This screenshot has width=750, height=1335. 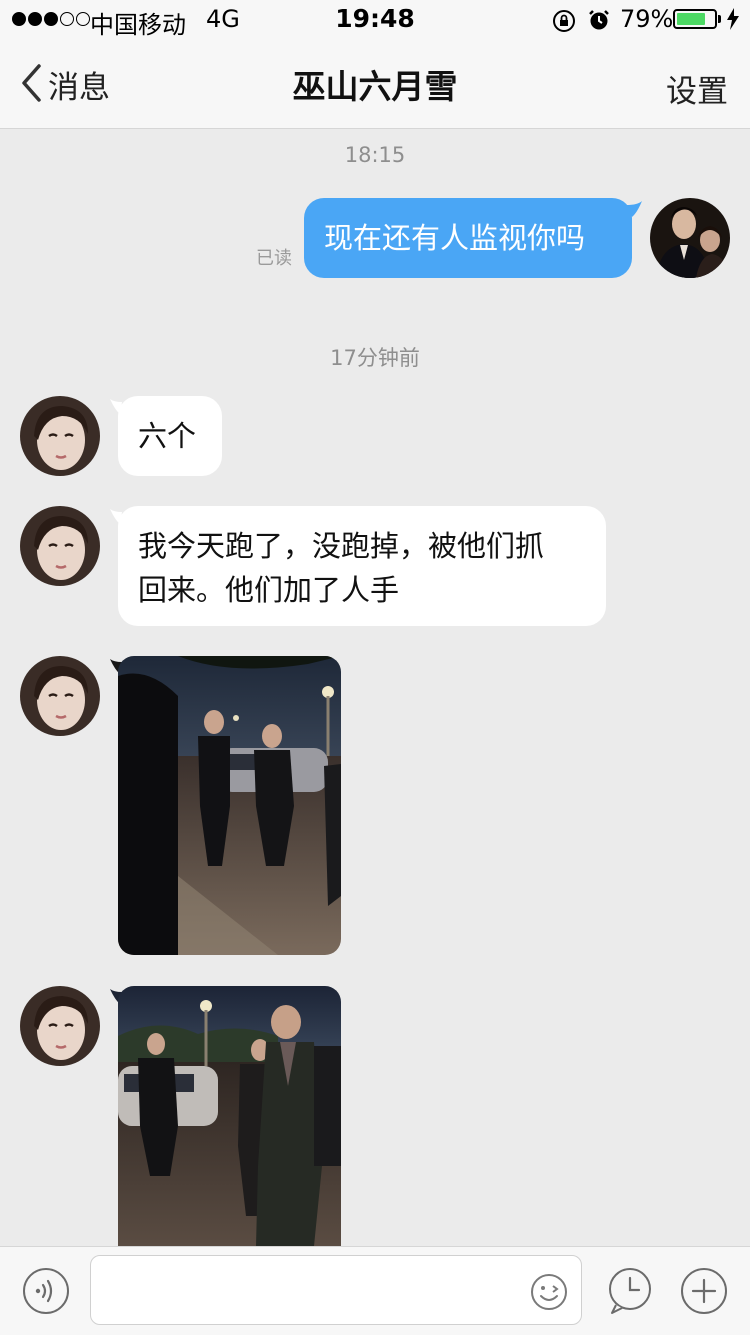 I want to click on emoji-icon, so click(x=549, y=1292).